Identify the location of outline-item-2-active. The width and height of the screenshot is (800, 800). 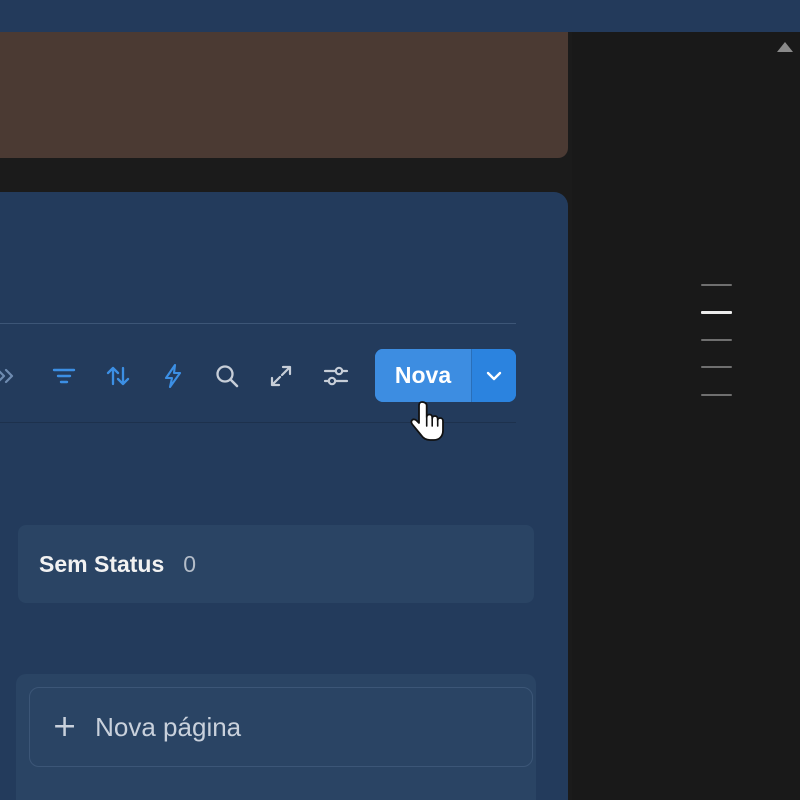
(716, 312).